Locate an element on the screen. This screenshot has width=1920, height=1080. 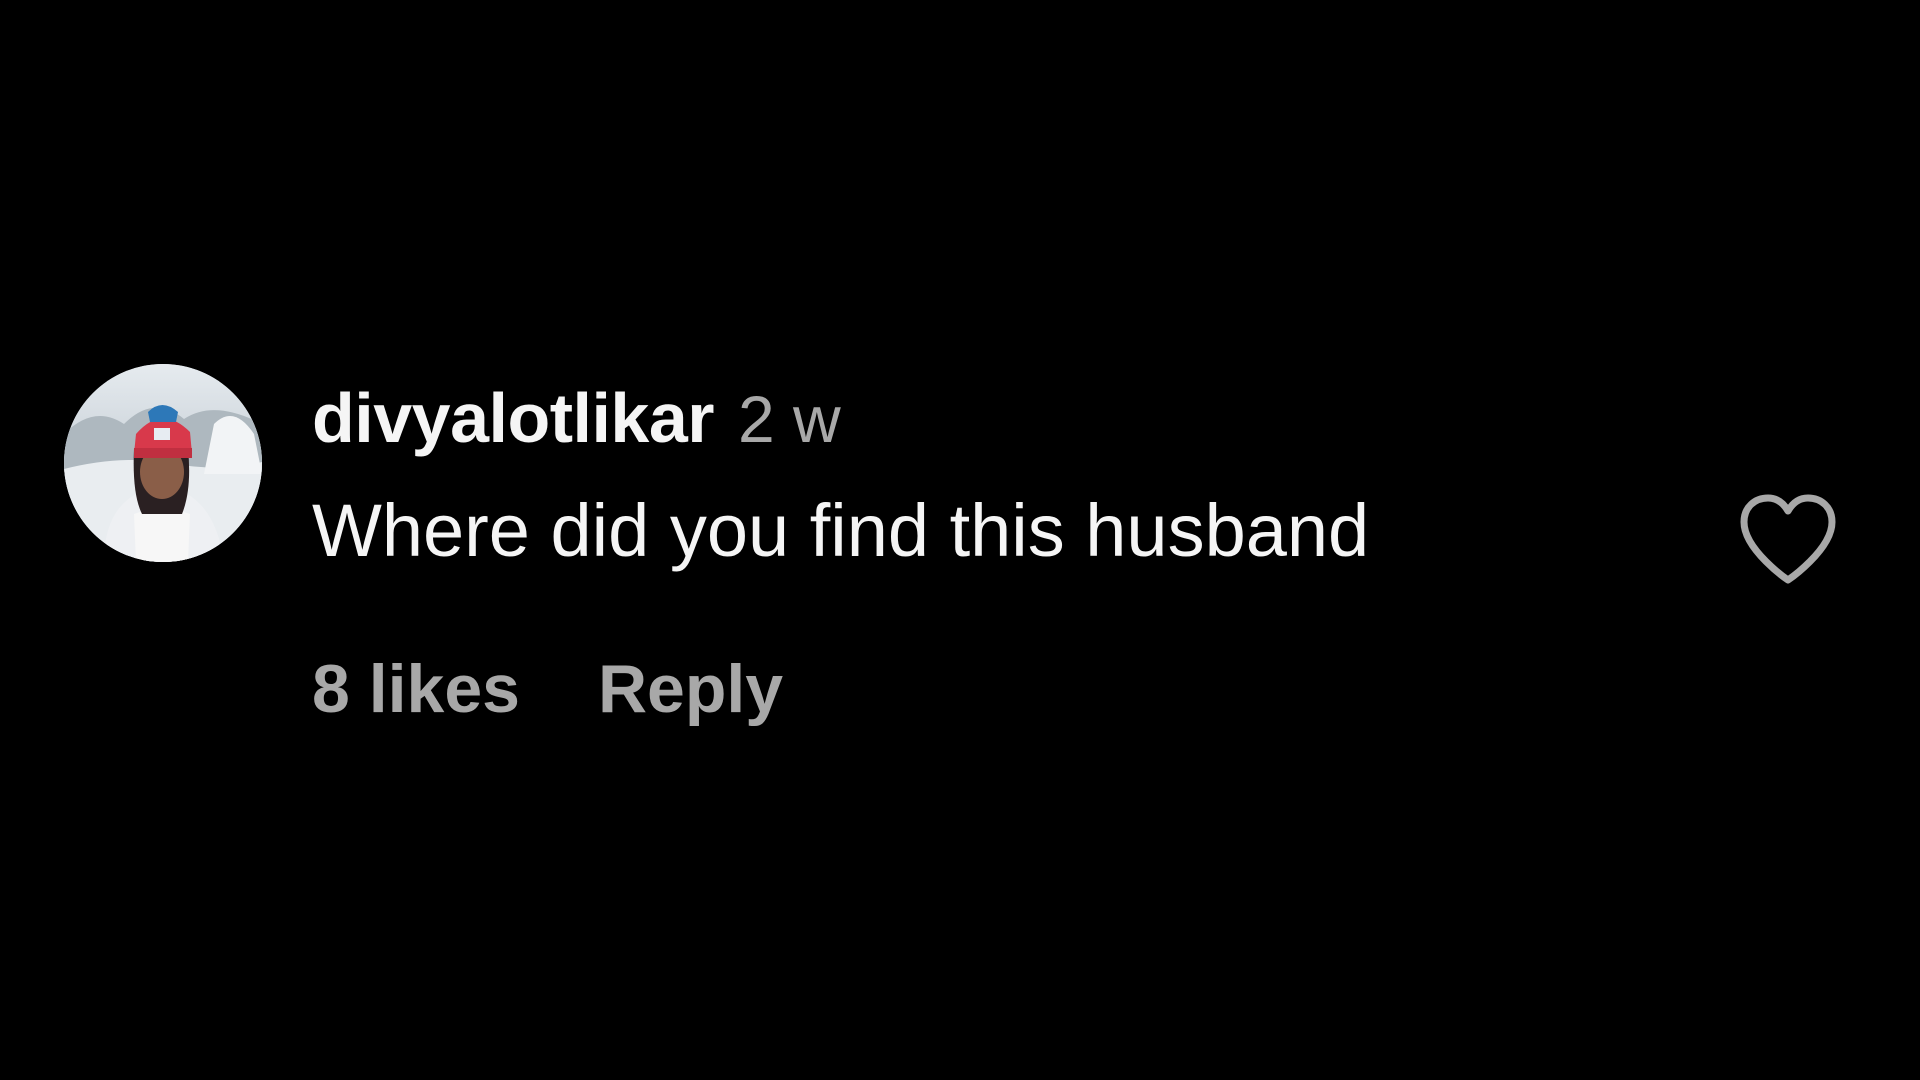
comment-header: divyalotlikar 2 w is located at coordinates (576, 417).